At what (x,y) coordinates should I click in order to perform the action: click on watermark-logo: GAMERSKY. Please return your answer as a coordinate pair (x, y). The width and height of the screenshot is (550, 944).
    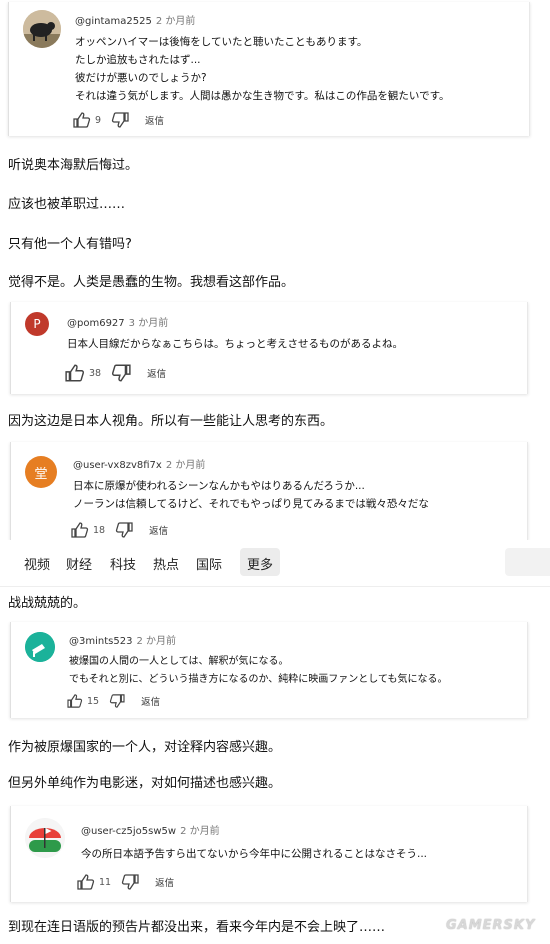
    Looking at the image, I should click on (491, 925).